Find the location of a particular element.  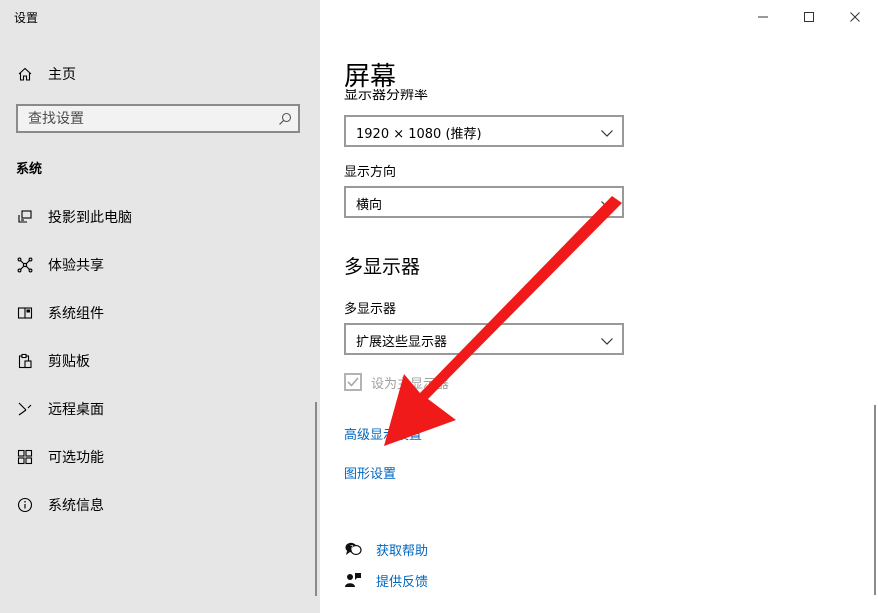

make-main-display-label: 设为主显示器 is located at coordinates (410, 384).